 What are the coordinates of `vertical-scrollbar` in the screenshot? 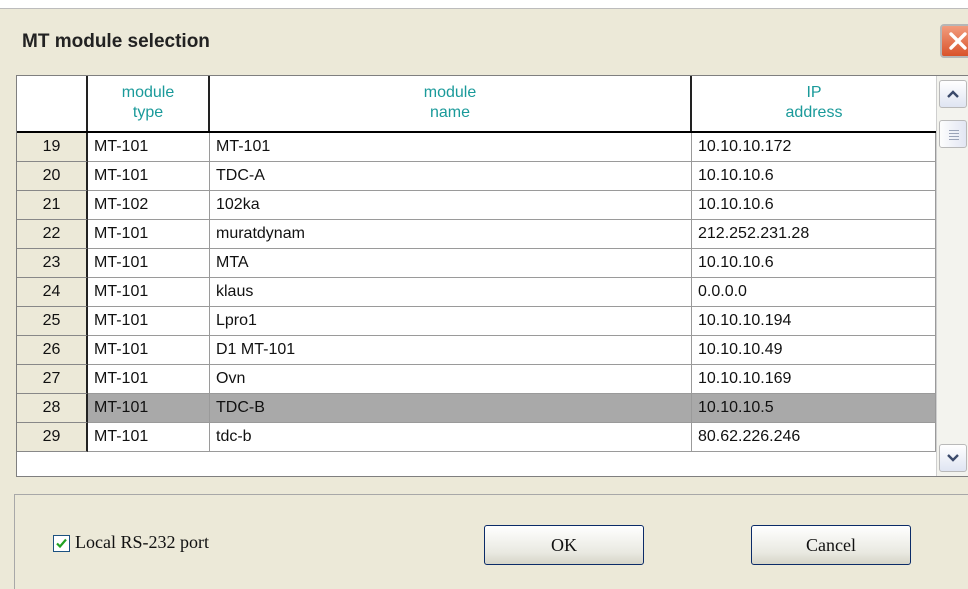 It's located at (952, 276).